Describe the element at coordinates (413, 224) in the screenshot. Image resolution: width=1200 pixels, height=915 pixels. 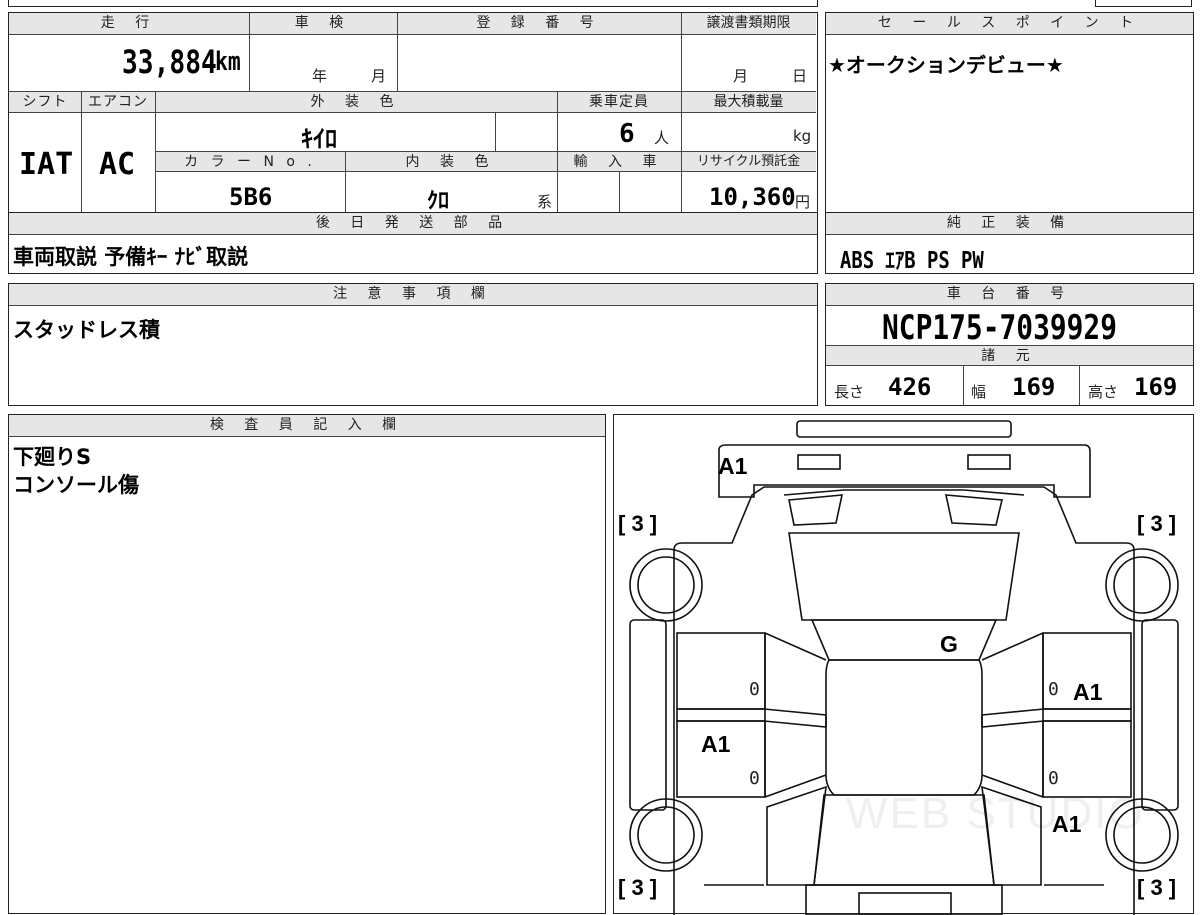
I see `later-parts-header: 後 日 発 送 部 品` at that location.